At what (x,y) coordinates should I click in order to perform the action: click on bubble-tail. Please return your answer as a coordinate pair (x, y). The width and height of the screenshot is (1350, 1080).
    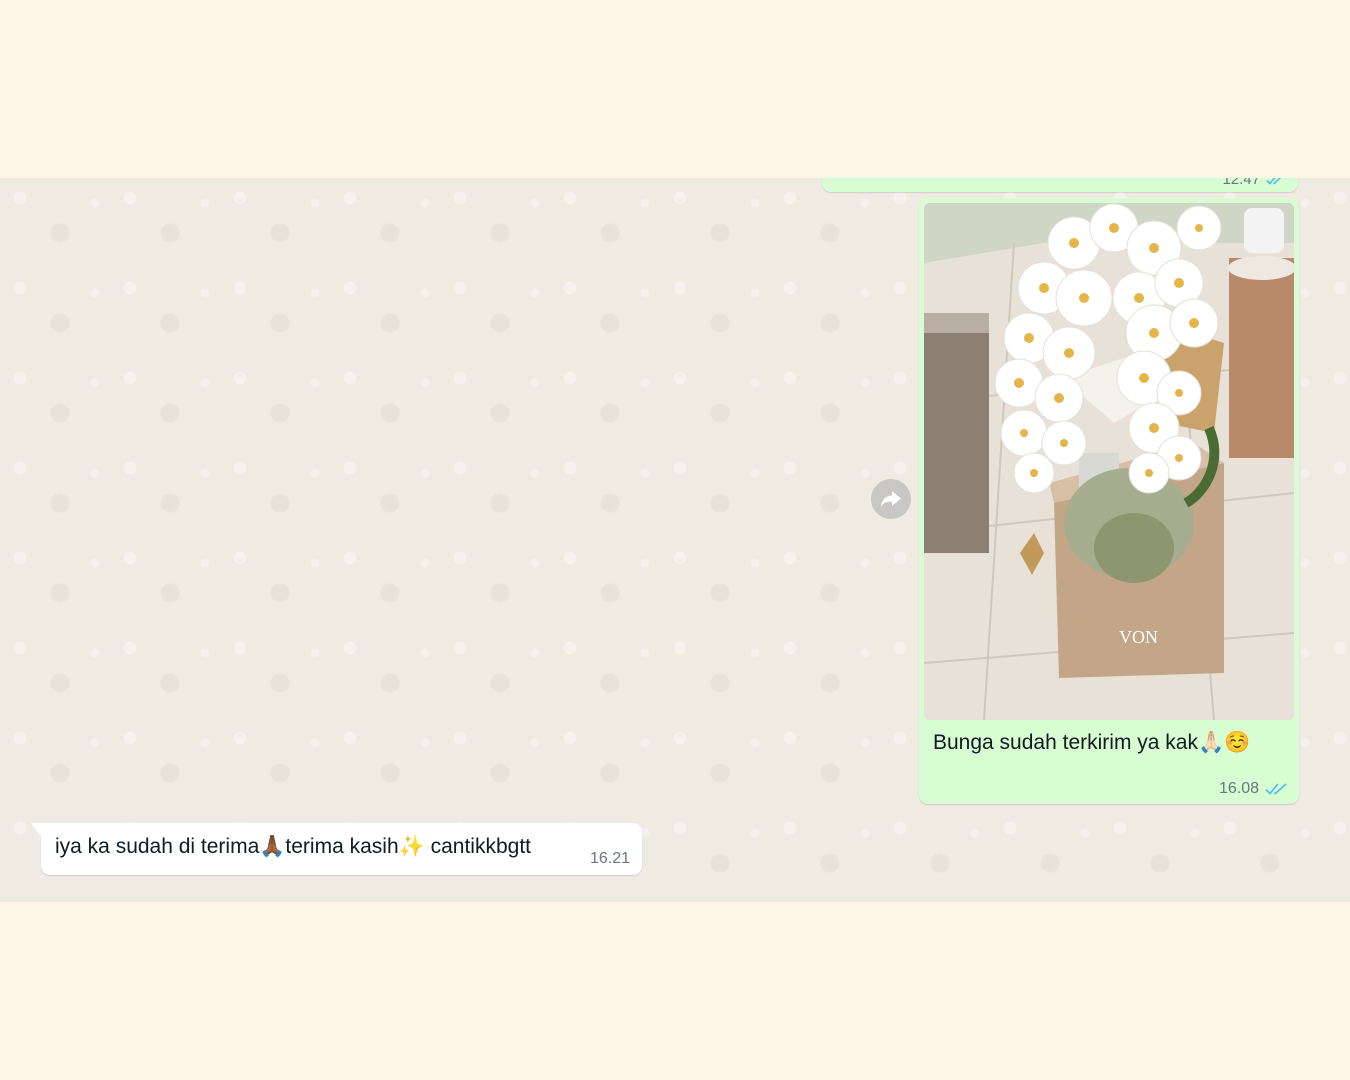
    Looking at the image, I should click on (36, 830).